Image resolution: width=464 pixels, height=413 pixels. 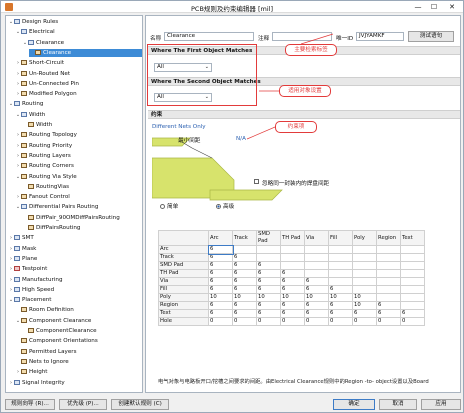 I want to click on tree-item: ComponentClearance, so click(x=82, y=331).